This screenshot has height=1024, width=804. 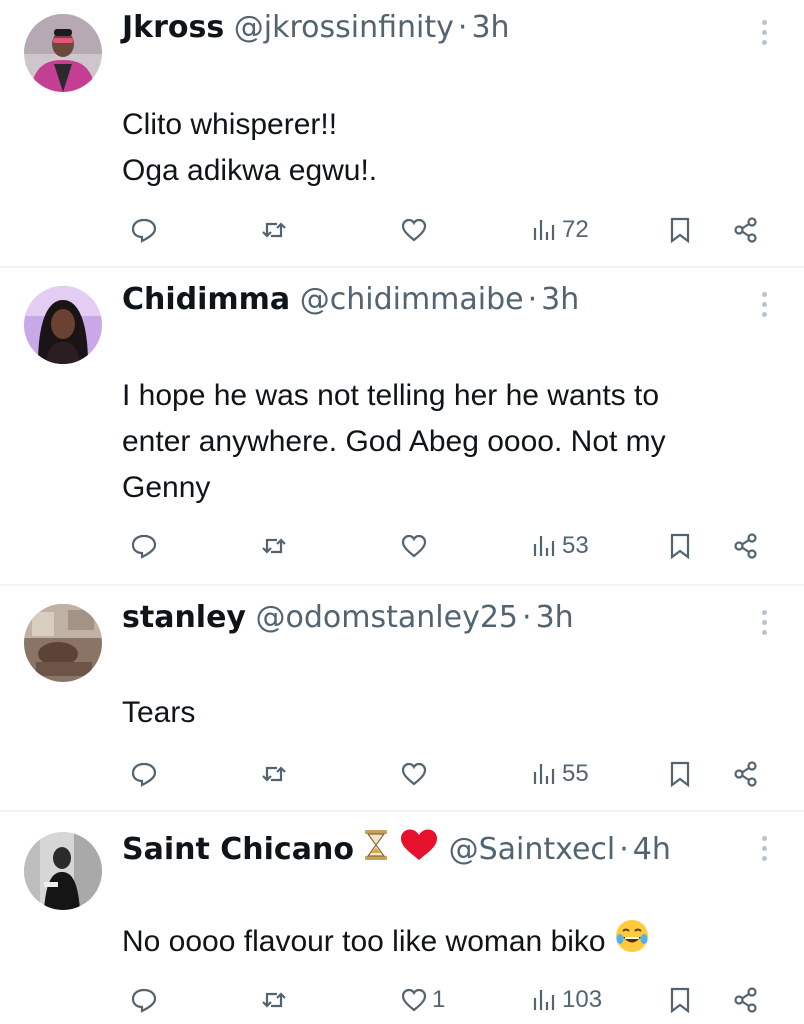 I want to click on tweet-header: Jkross @jkrossinfinity · 3h, so click(x=316, y=28).